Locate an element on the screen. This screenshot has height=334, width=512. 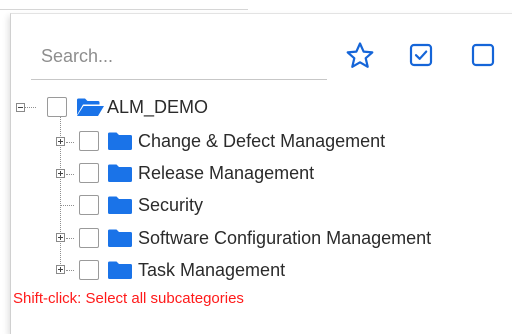
shift-click-hint: Shift-click: Select all subcategories is located at coordinates (128, 298).